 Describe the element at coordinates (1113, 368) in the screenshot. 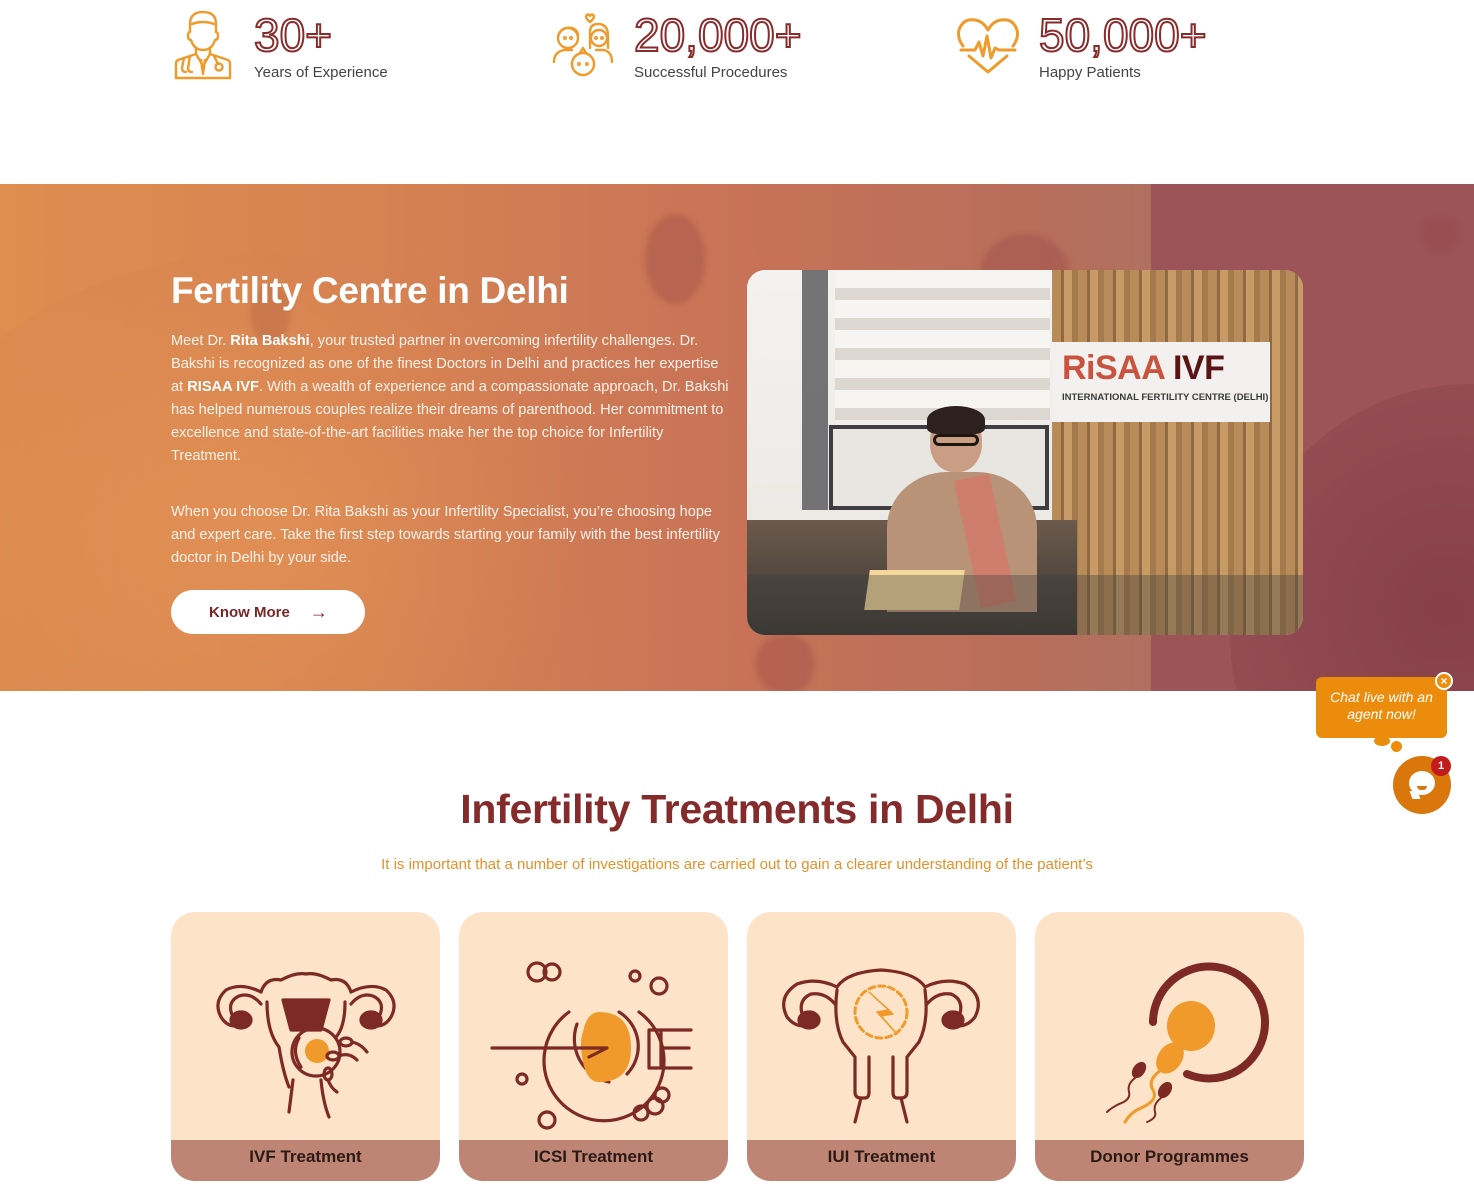

I see `sign-brand-part1: RiSAA` at that location.